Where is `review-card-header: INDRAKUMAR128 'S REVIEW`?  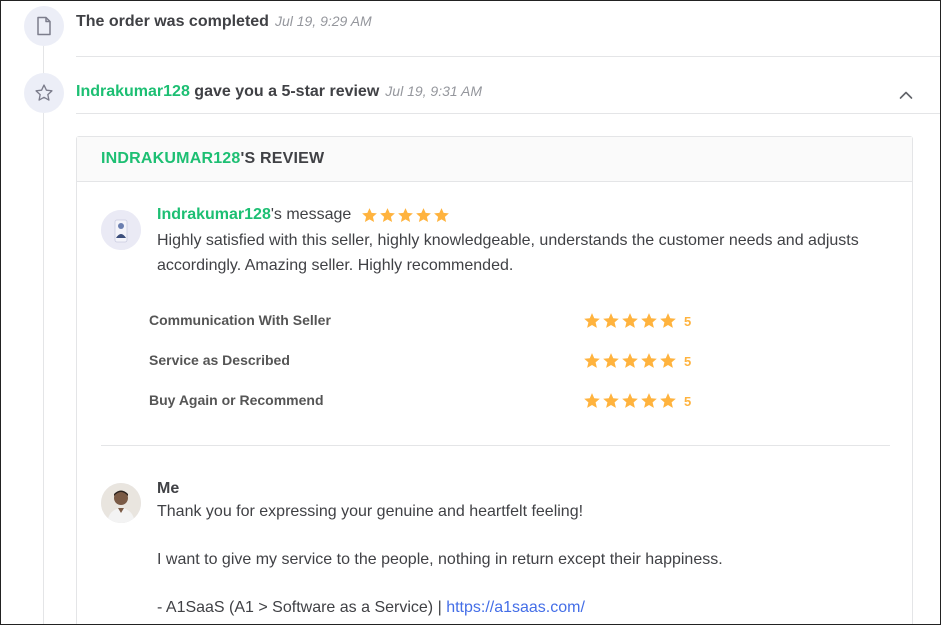 review-card-header: INDRAKUMAR128 'S REVIEW is located at coordinates (494, 159).